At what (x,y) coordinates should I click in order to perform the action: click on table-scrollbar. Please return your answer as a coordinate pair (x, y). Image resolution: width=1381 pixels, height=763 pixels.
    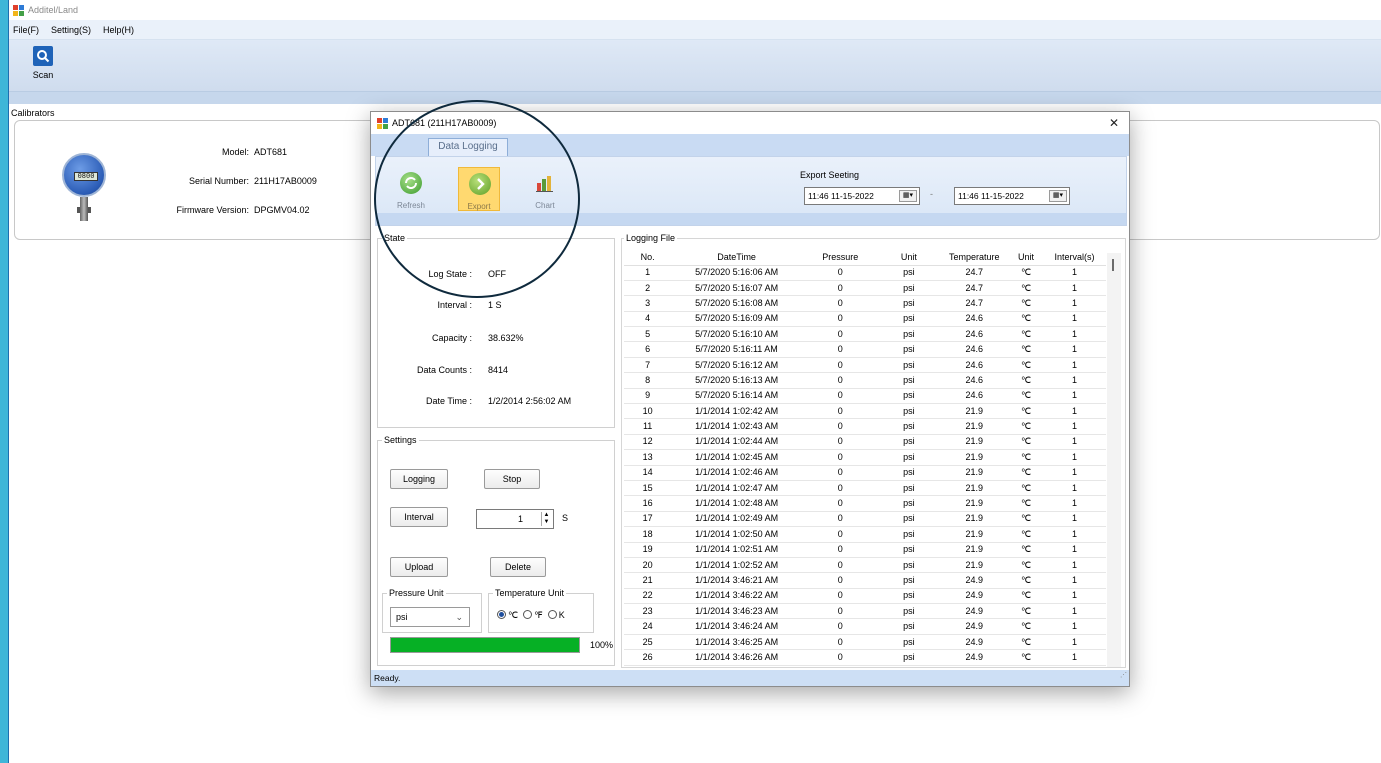
    Looking at the image, I should click on (1114, 460).